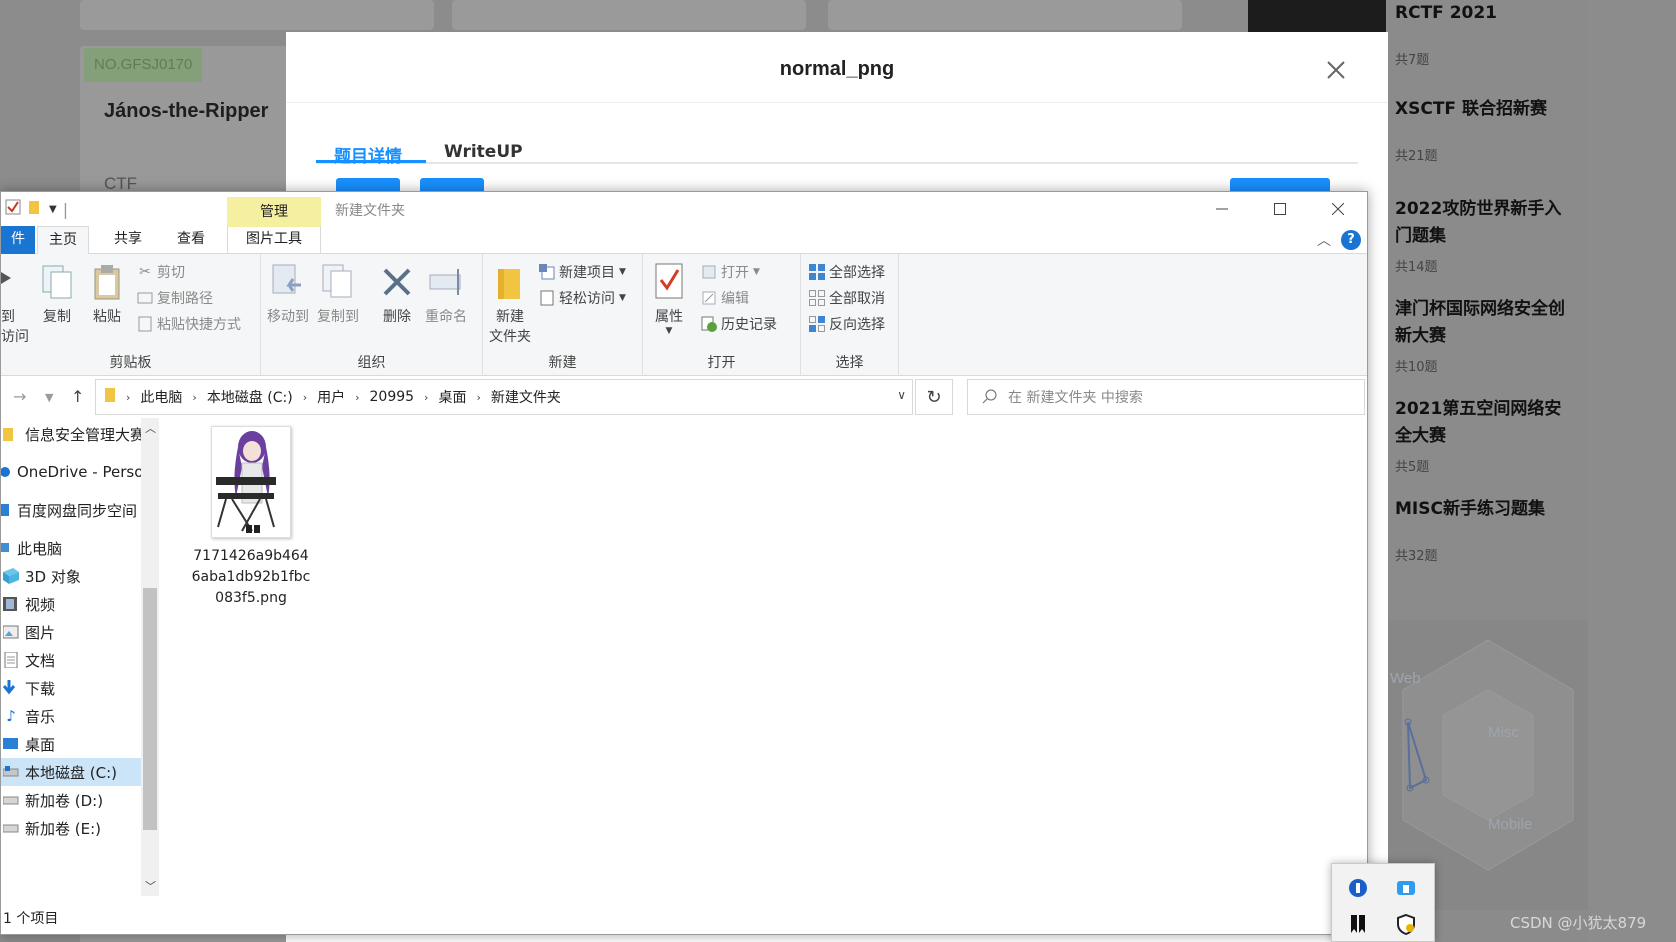  Describe the element at coordinates (71, 576) in the screenshot. I see `nav-item-3d-objects: 3D 对象` at that location.